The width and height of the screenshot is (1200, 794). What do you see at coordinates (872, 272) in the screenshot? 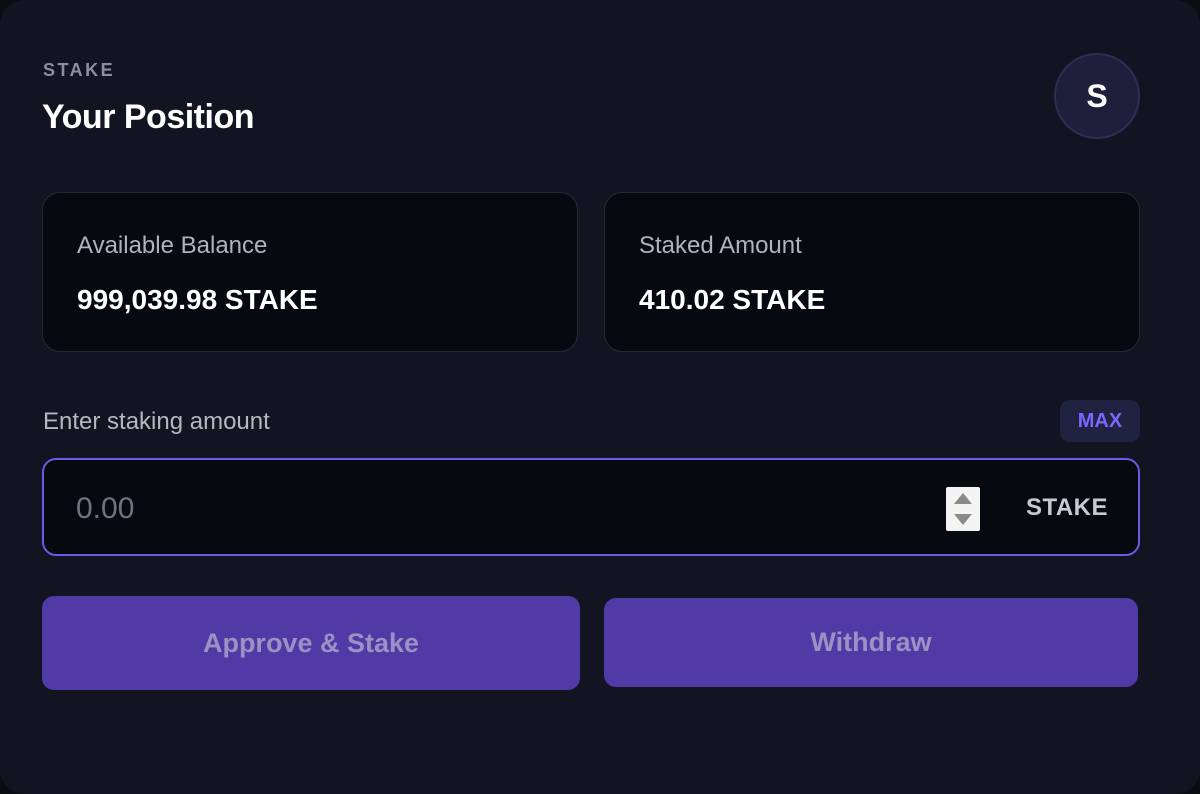
I see `staked-amount-card: Staked Amount 410.02 STAKE` at bounding box center [872, 272].